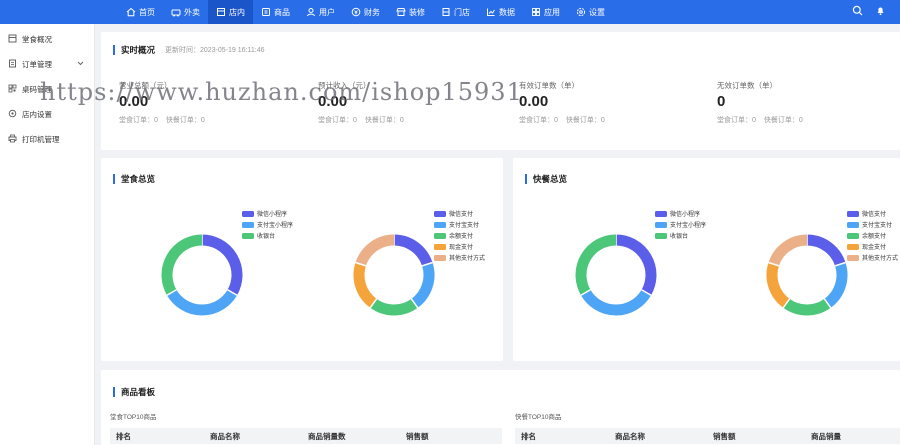 The height and width of the screenshot is (445, 900). Describe the element at coordinates (500, 12) in the screenshot. I see `nav-item-data: 数据` at that location.